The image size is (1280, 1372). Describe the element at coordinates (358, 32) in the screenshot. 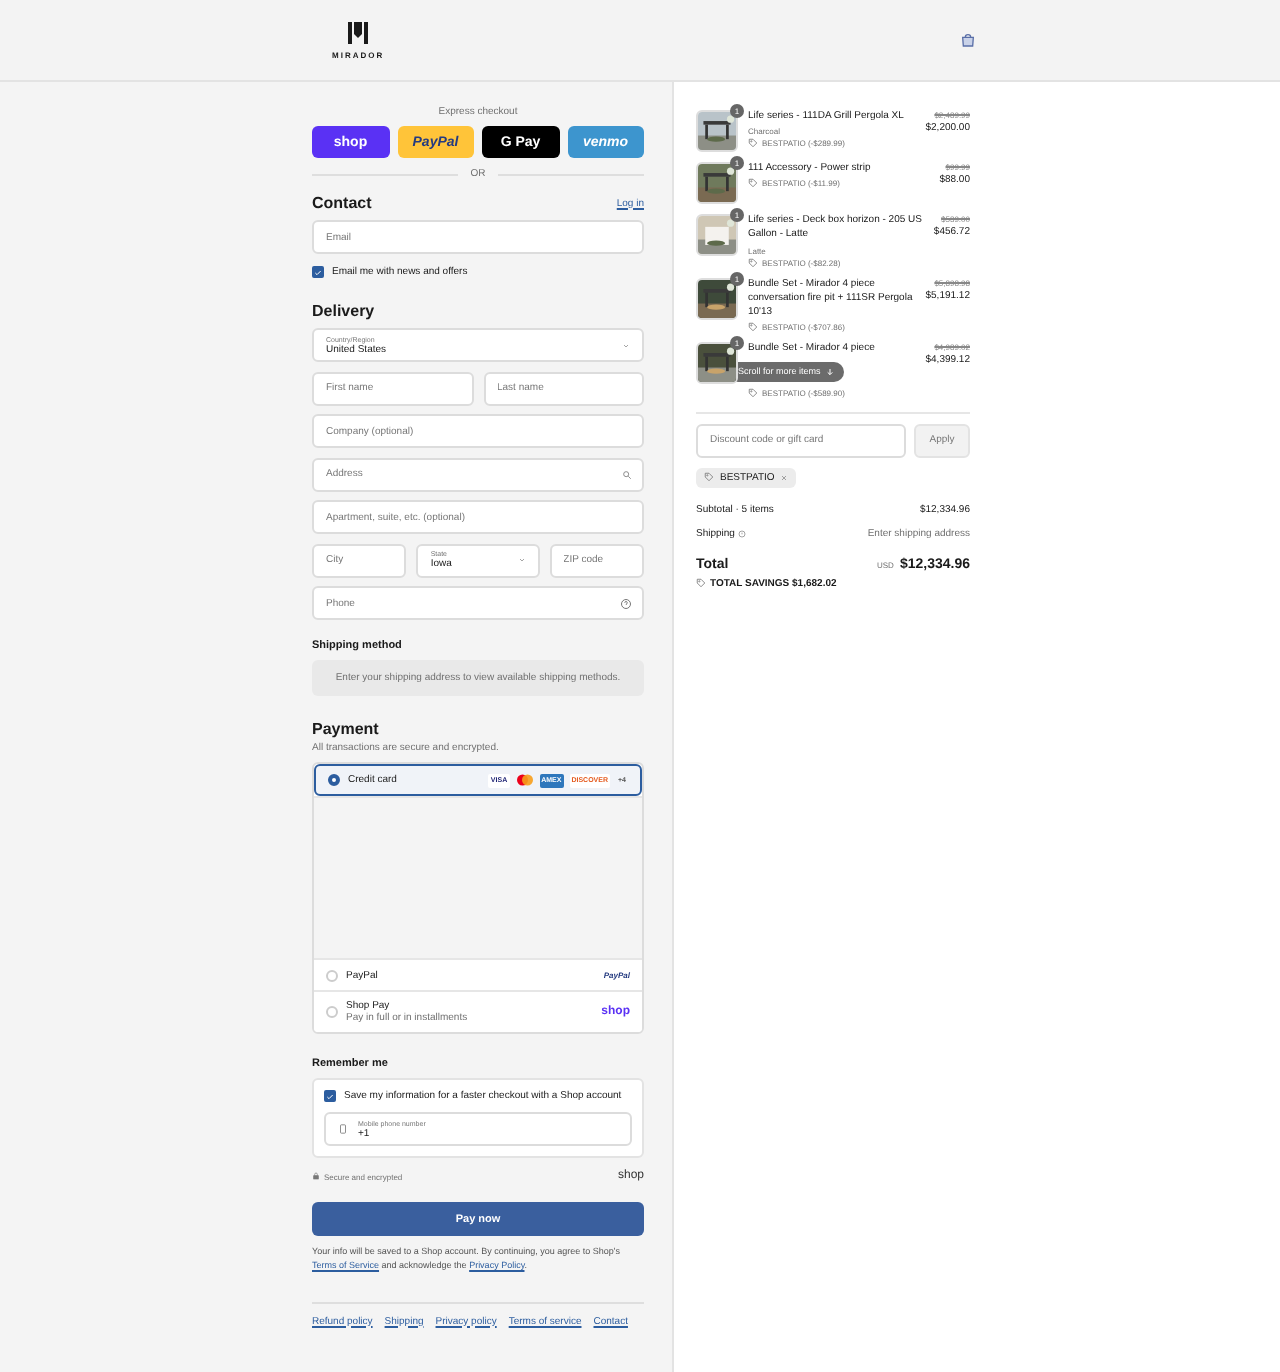

I see `logo-icon` at that location.